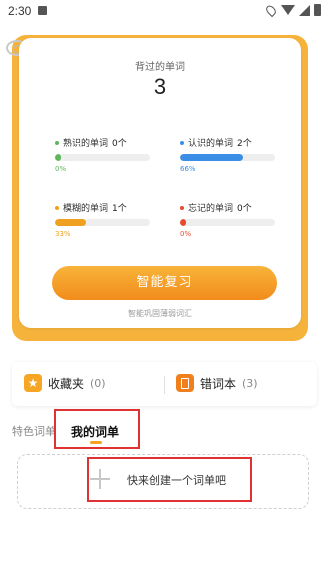 Image resolution: width=327 pixels, height=563 pixels. I want to click on favorites-label: 收藏夹, so click(66, 383).